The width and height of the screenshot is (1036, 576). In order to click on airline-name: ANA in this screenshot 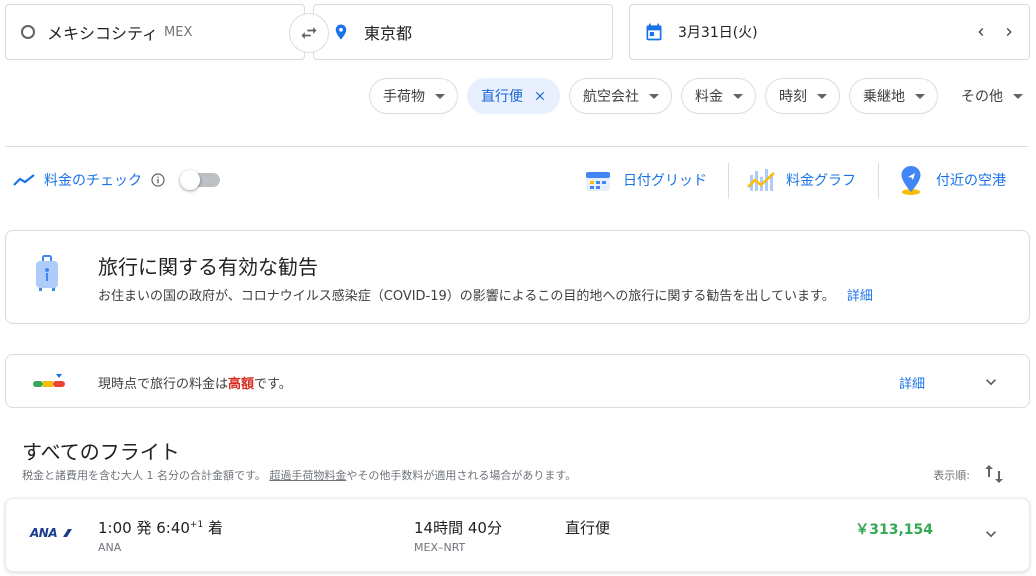, I will do `click(110, 547)`.